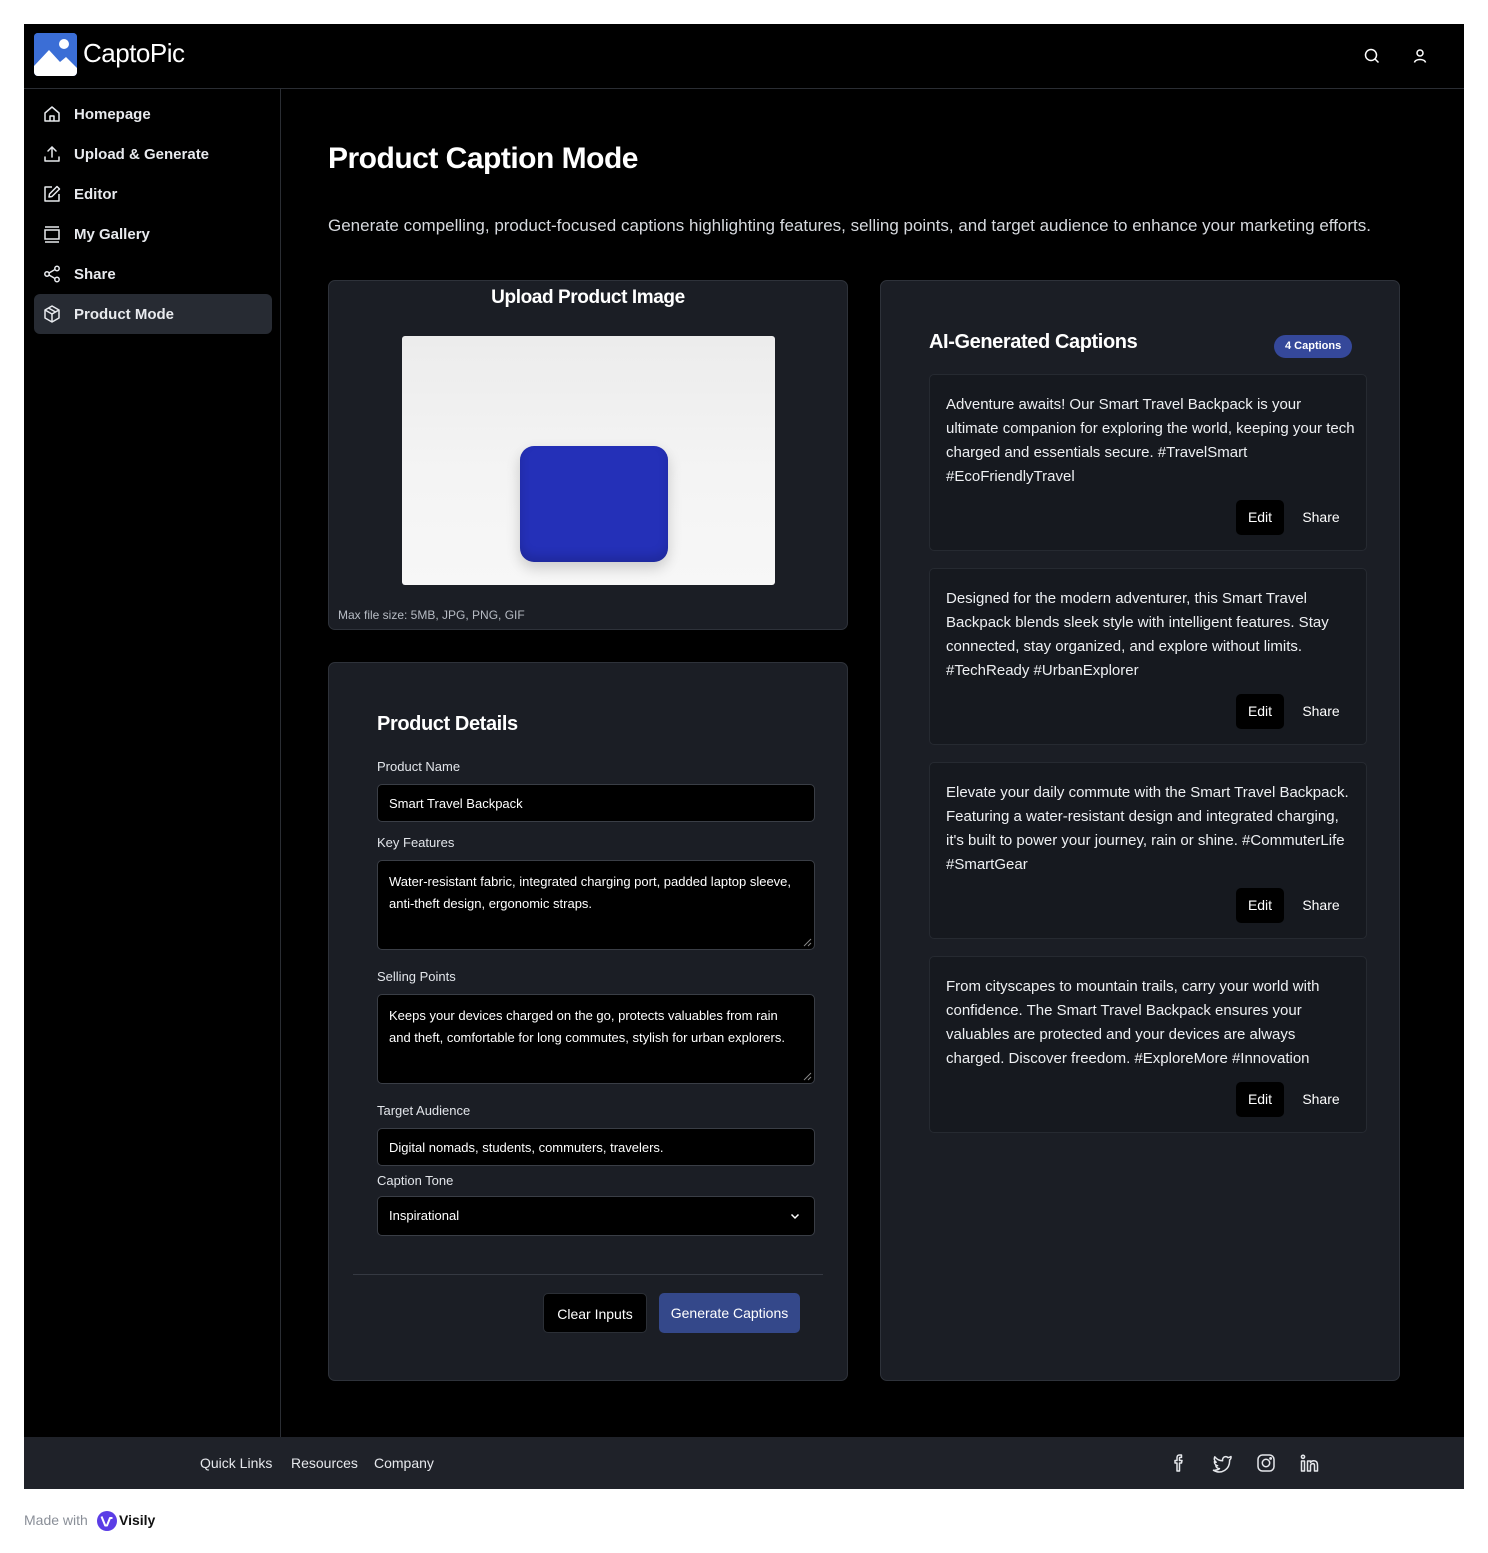 This screenshot has width=1488, height=1553. What do you see at coordinates (588, 1274) in the screenshot?
I see `divider` at bounding box center [588, 1274].